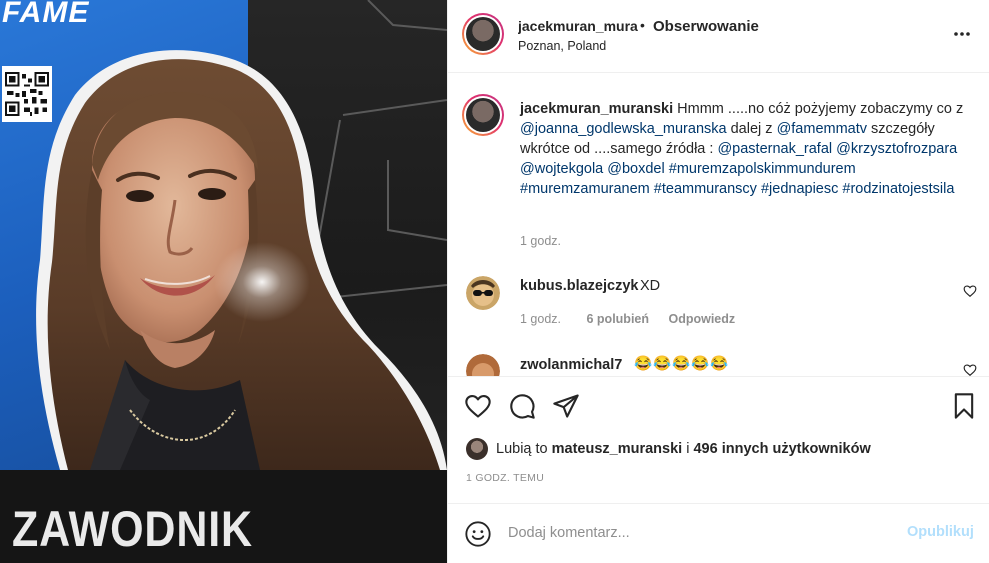 The width and height of the screenshot is (989, 563). Describe the element at coordinates (132, 529) in the screenshot. I see `banner-text: ZAWODNIK` at that location.